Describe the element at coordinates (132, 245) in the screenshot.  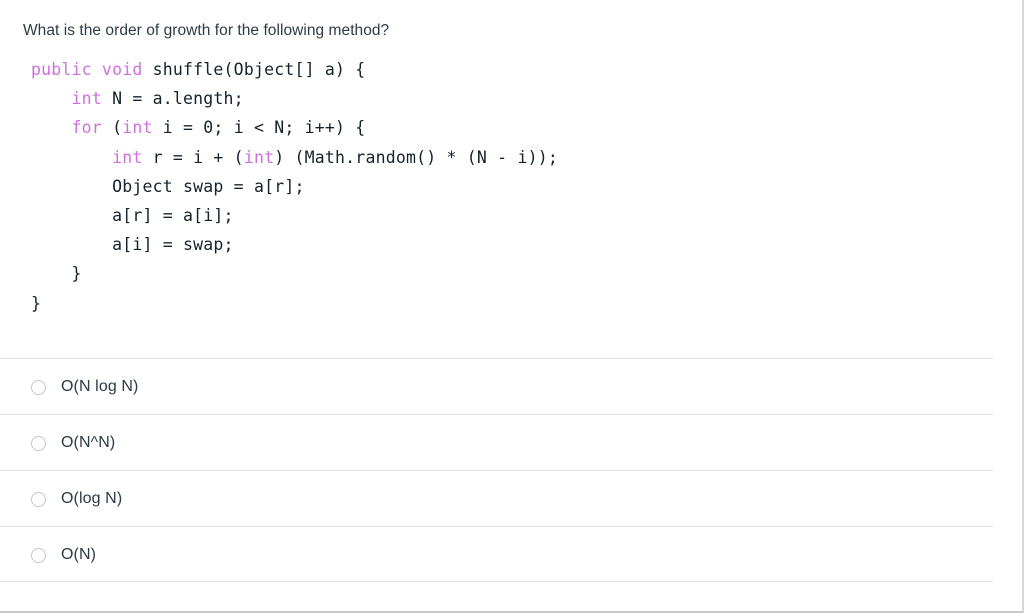
I see `code-token: a[i] = swap;` at that location.